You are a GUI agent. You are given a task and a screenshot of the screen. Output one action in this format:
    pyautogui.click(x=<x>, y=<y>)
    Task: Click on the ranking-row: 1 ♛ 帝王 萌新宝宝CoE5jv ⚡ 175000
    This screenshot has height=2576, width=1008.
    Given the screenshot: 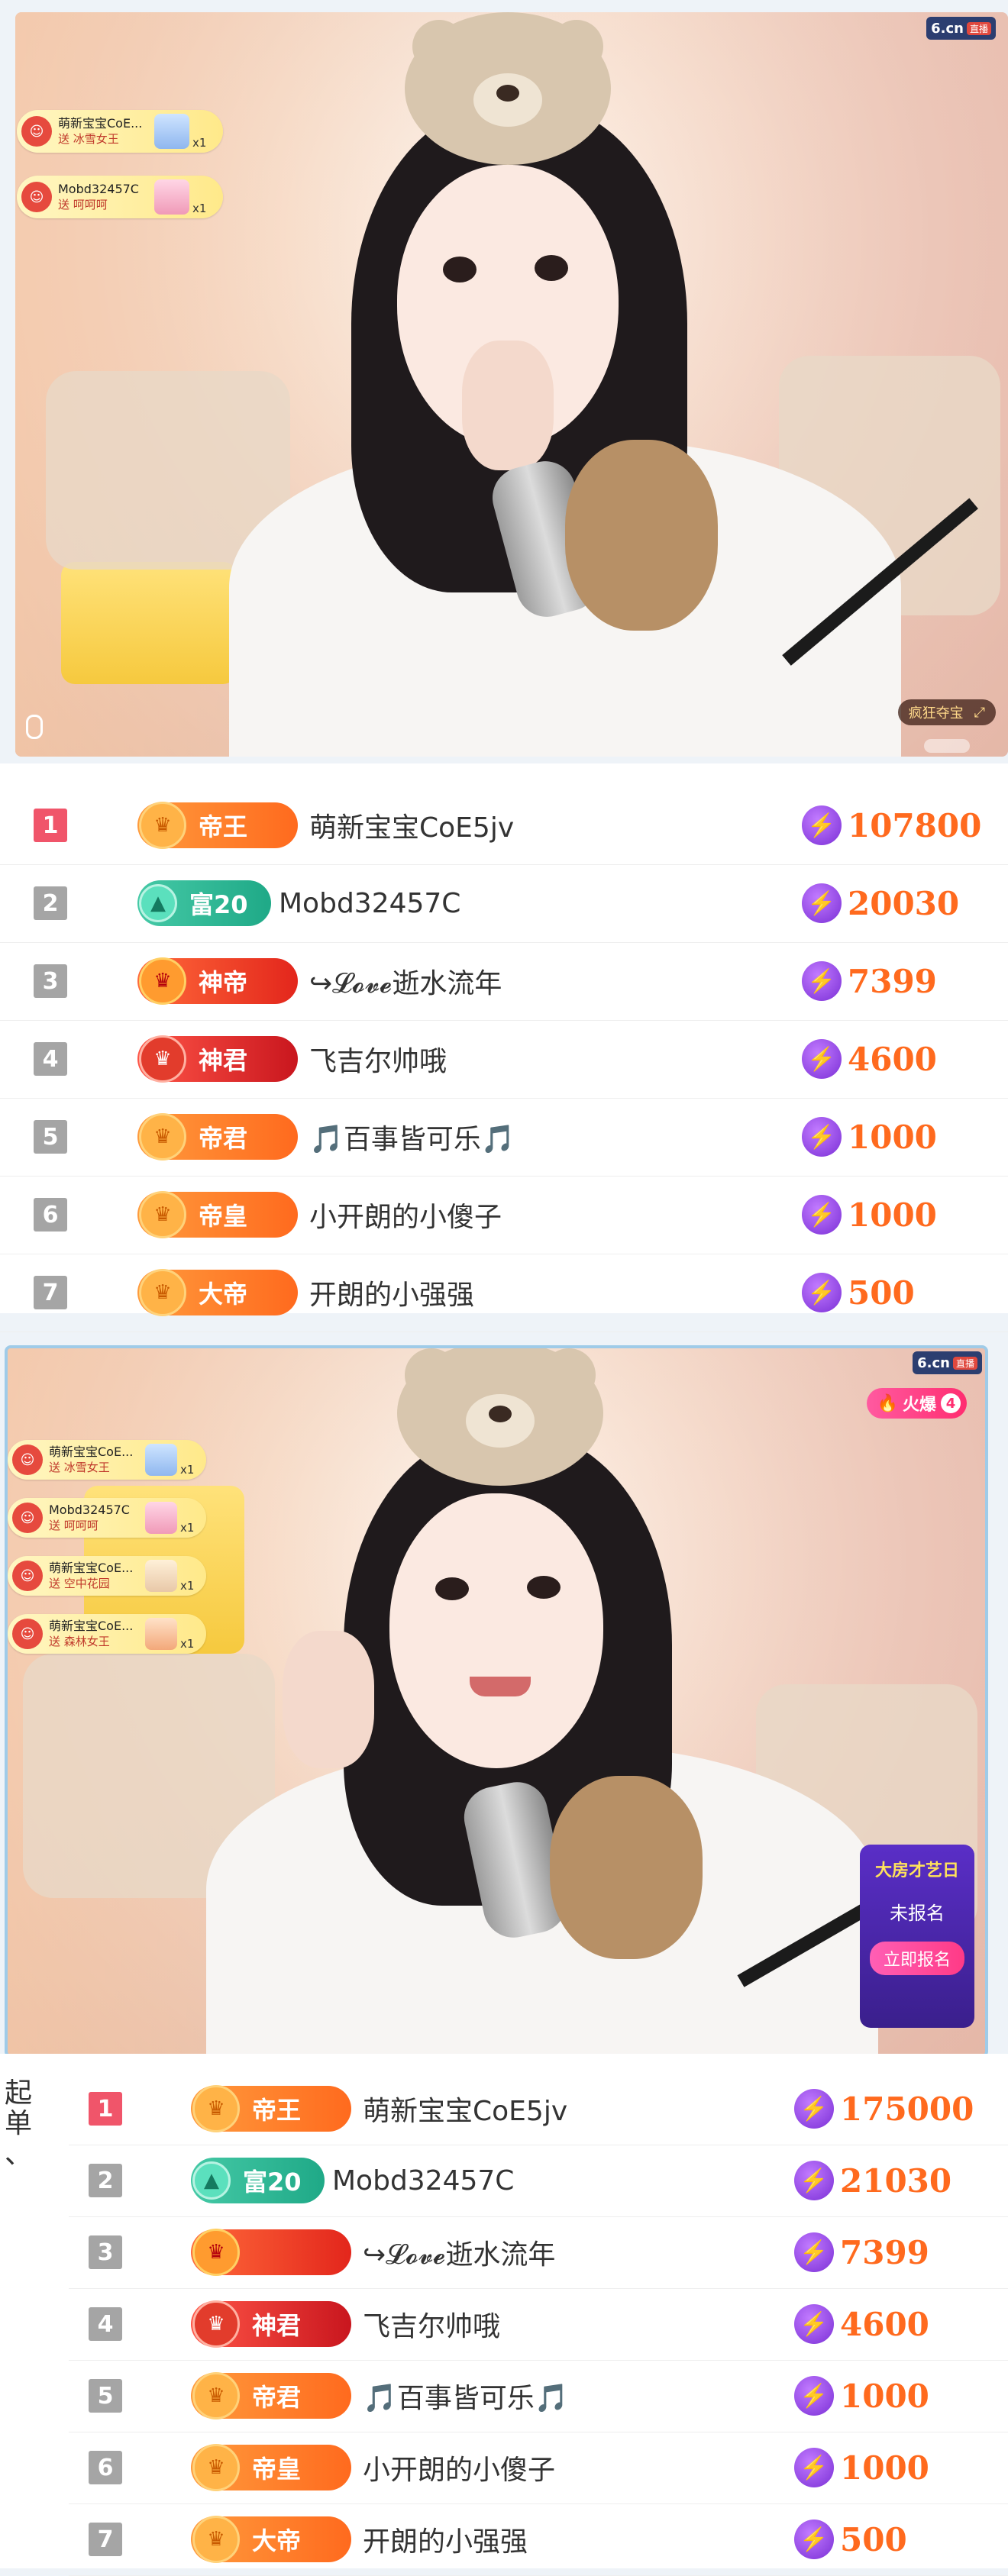 What is the action you would take?
    pyautogui.click(x=538, y=2109)
    